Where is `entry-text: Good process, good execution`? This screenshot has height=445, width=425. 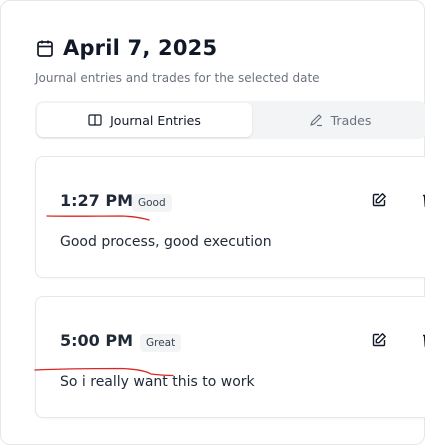
entry-text: Good process, good execution is located at coordinates (166, 242).